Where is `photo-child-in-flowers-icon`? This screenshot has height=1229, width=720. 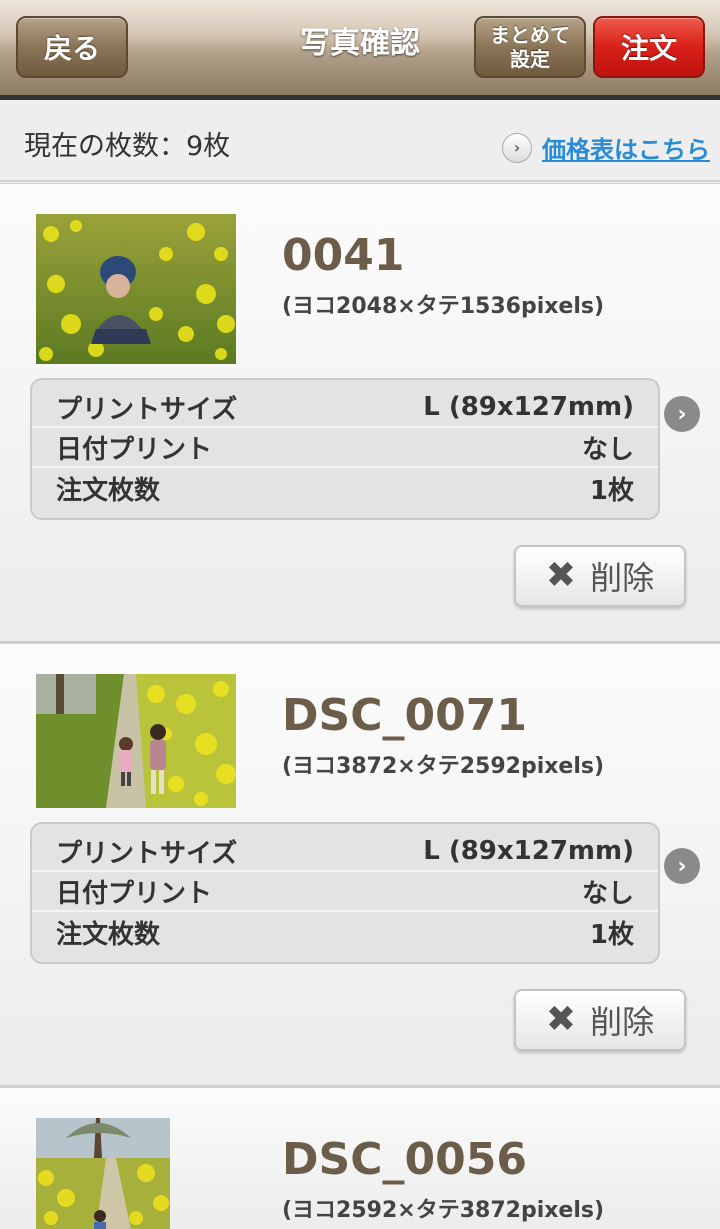
photo-child-in-flowers-icon is located at coordinates (136, 289).